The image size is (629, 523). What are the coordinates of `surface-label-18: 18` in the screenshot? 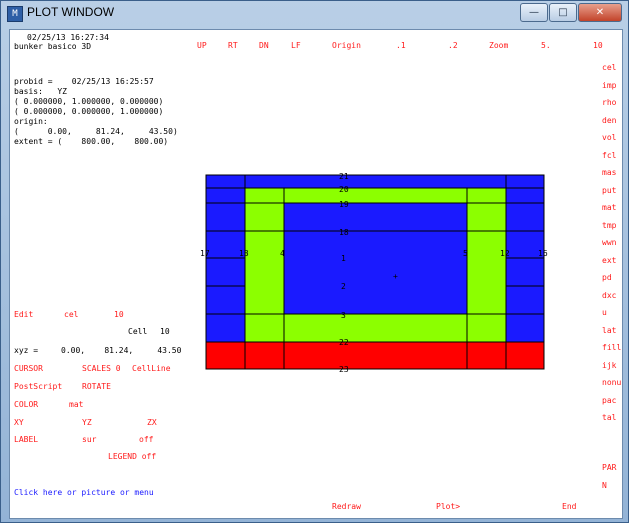 It's located at (344, 232).